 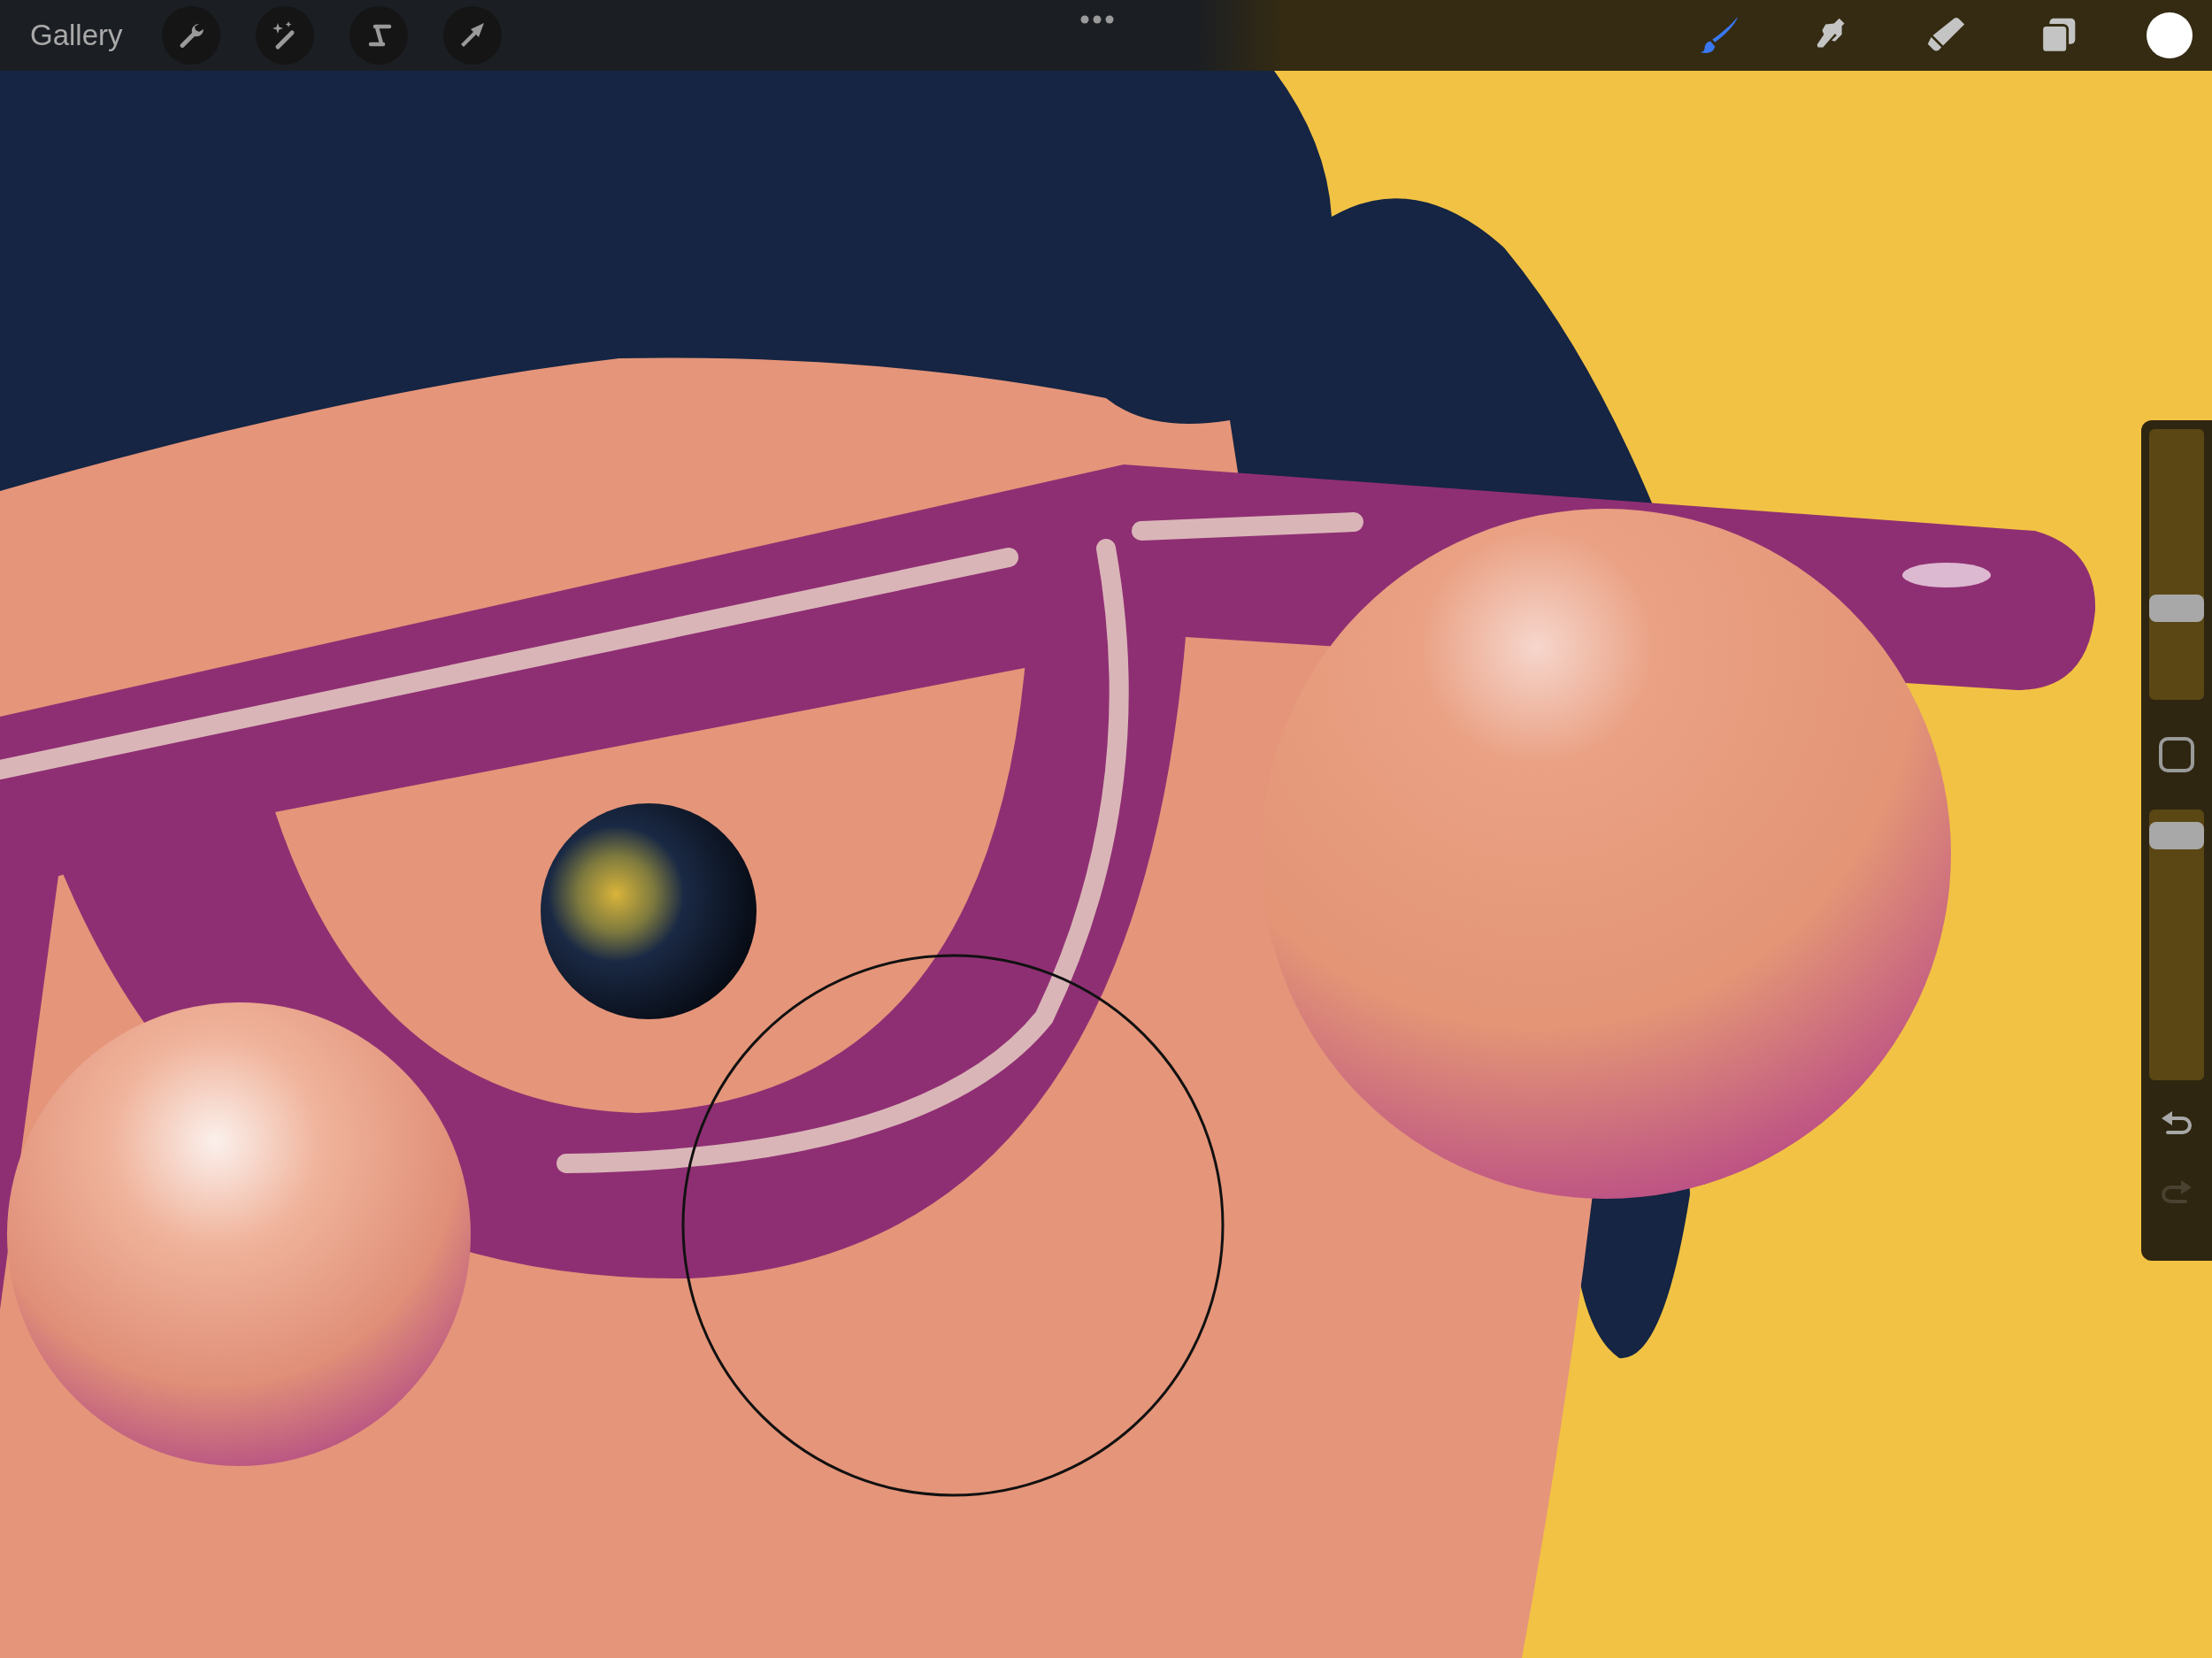 I want to click on gallery-button: Gallery, so click(x=77, y=35).